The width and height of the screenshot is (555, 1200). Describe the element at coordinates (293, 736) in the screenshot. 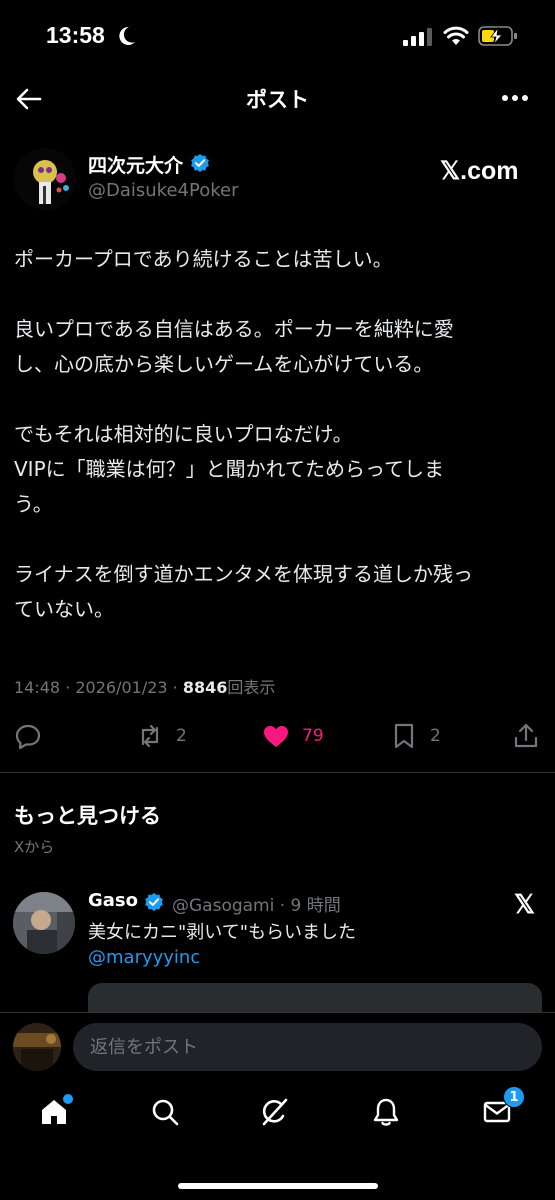

I see `like-button: 79` at that location.